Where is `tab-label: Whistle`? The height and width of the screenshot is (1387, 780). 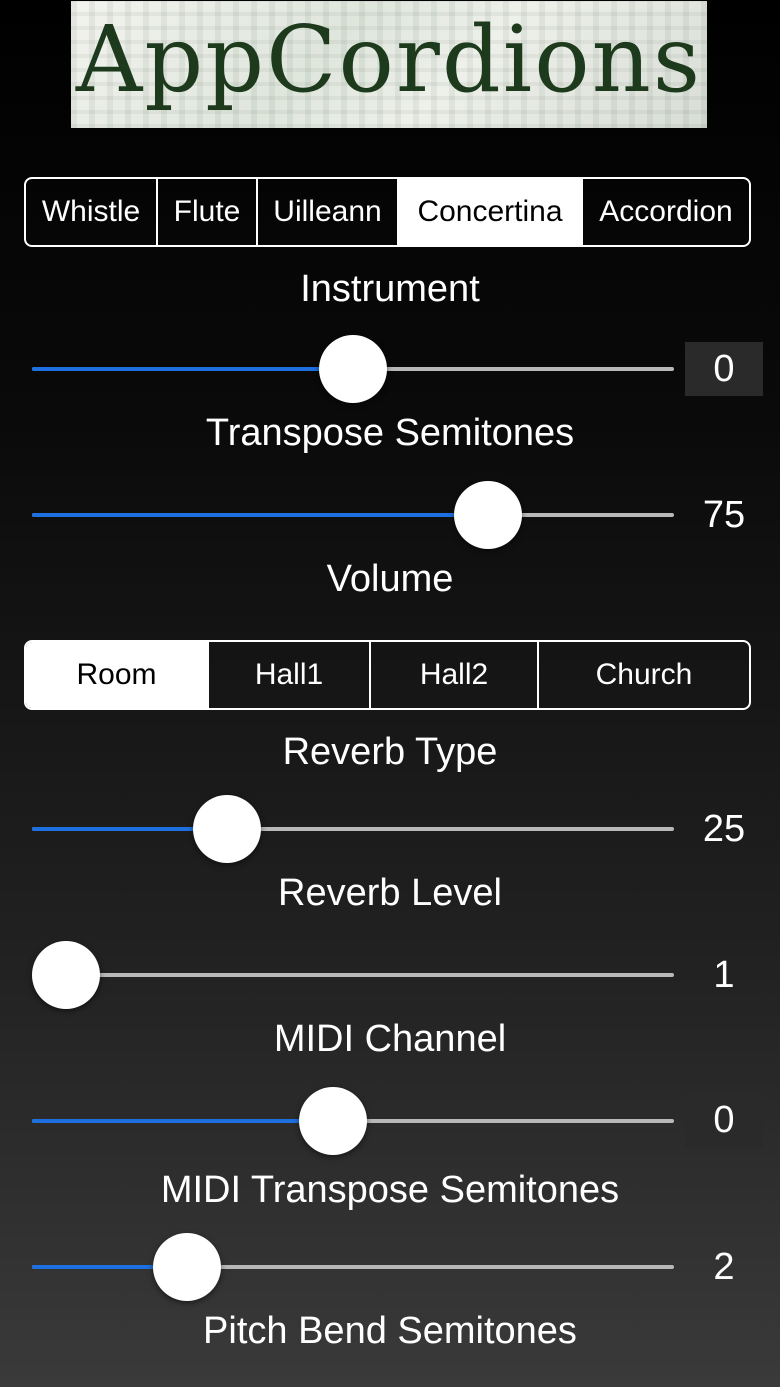 tab-label: Whistle is located at coordinates (91, 211).